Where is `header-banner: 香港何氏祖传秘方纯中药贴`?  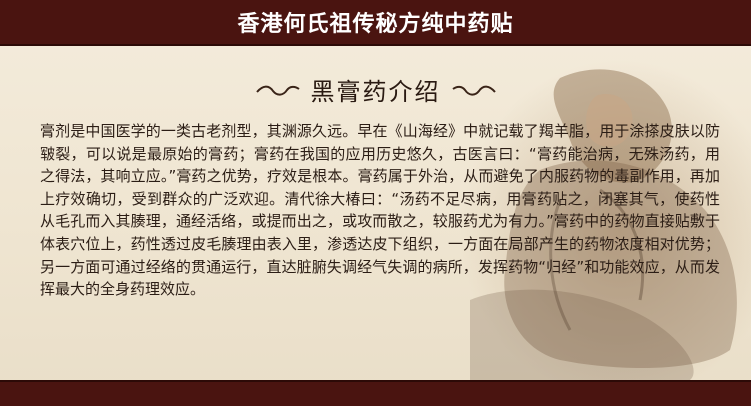
header-banner: 香港何氏祖传秘方纯中药贴 is located at coordinates (375, 23).